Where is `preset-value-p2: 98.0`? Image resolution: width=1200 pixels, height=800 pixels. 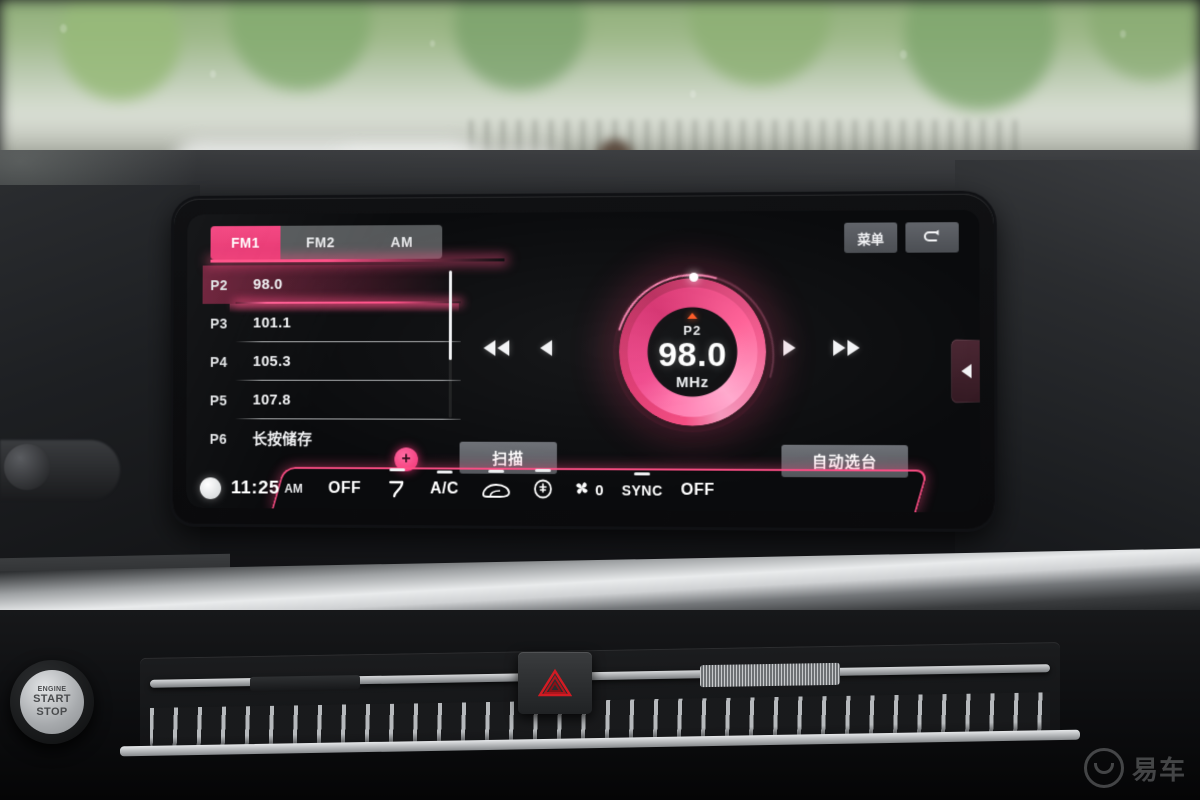
preset-value-p2: 98.0 is located at coordinates (268, 284).